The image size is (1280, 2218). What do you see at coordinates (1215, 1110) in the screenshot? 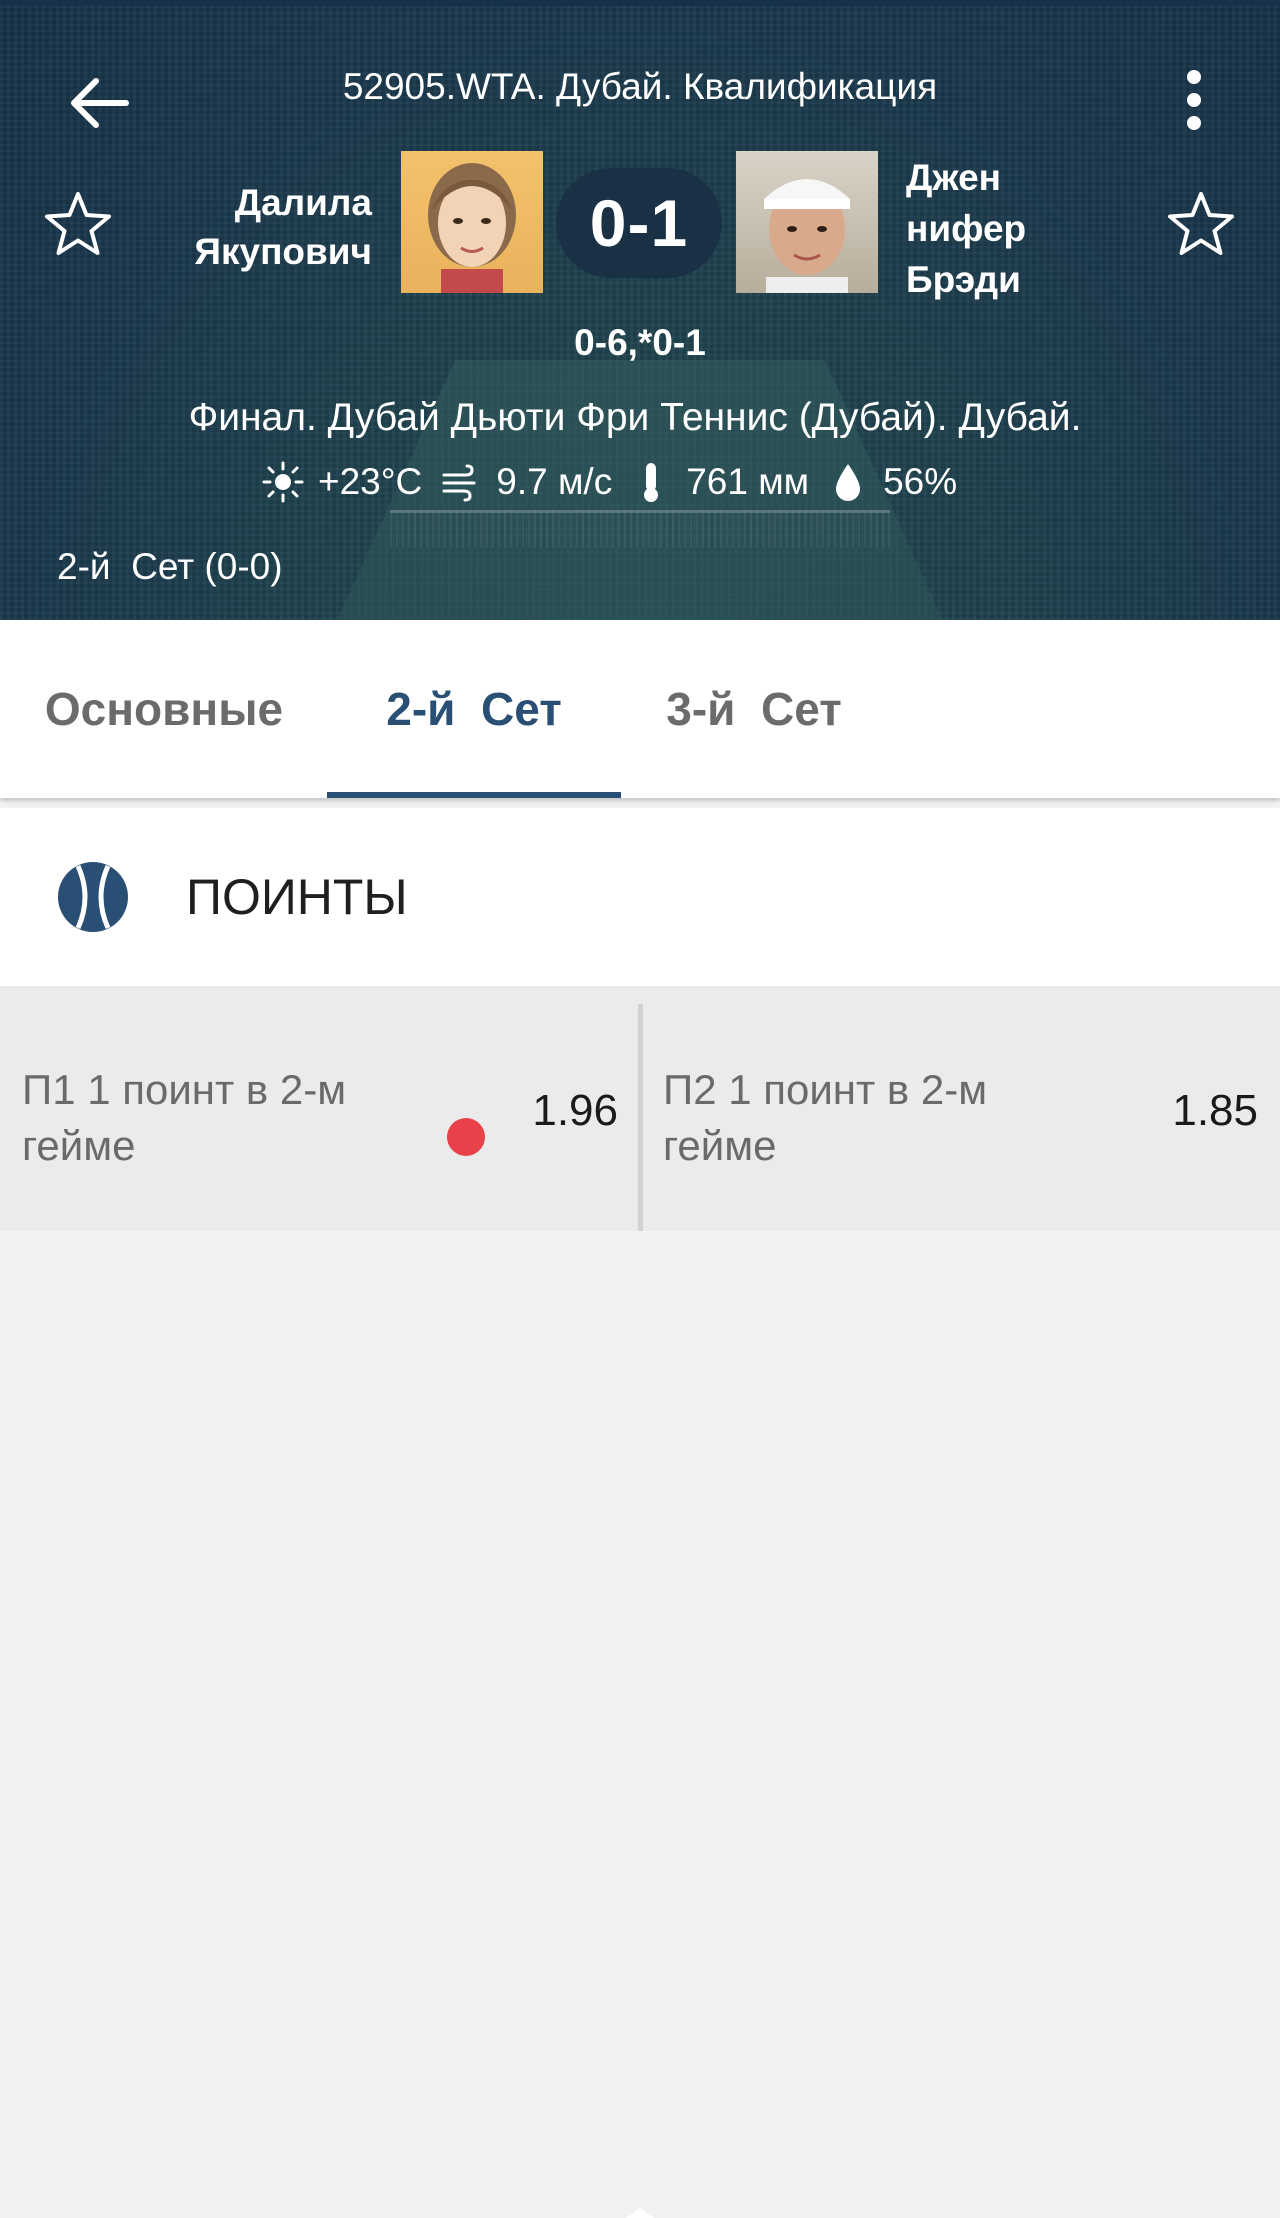
I see `bet-odds: 1.85` at bounding box center [1215, 1110].